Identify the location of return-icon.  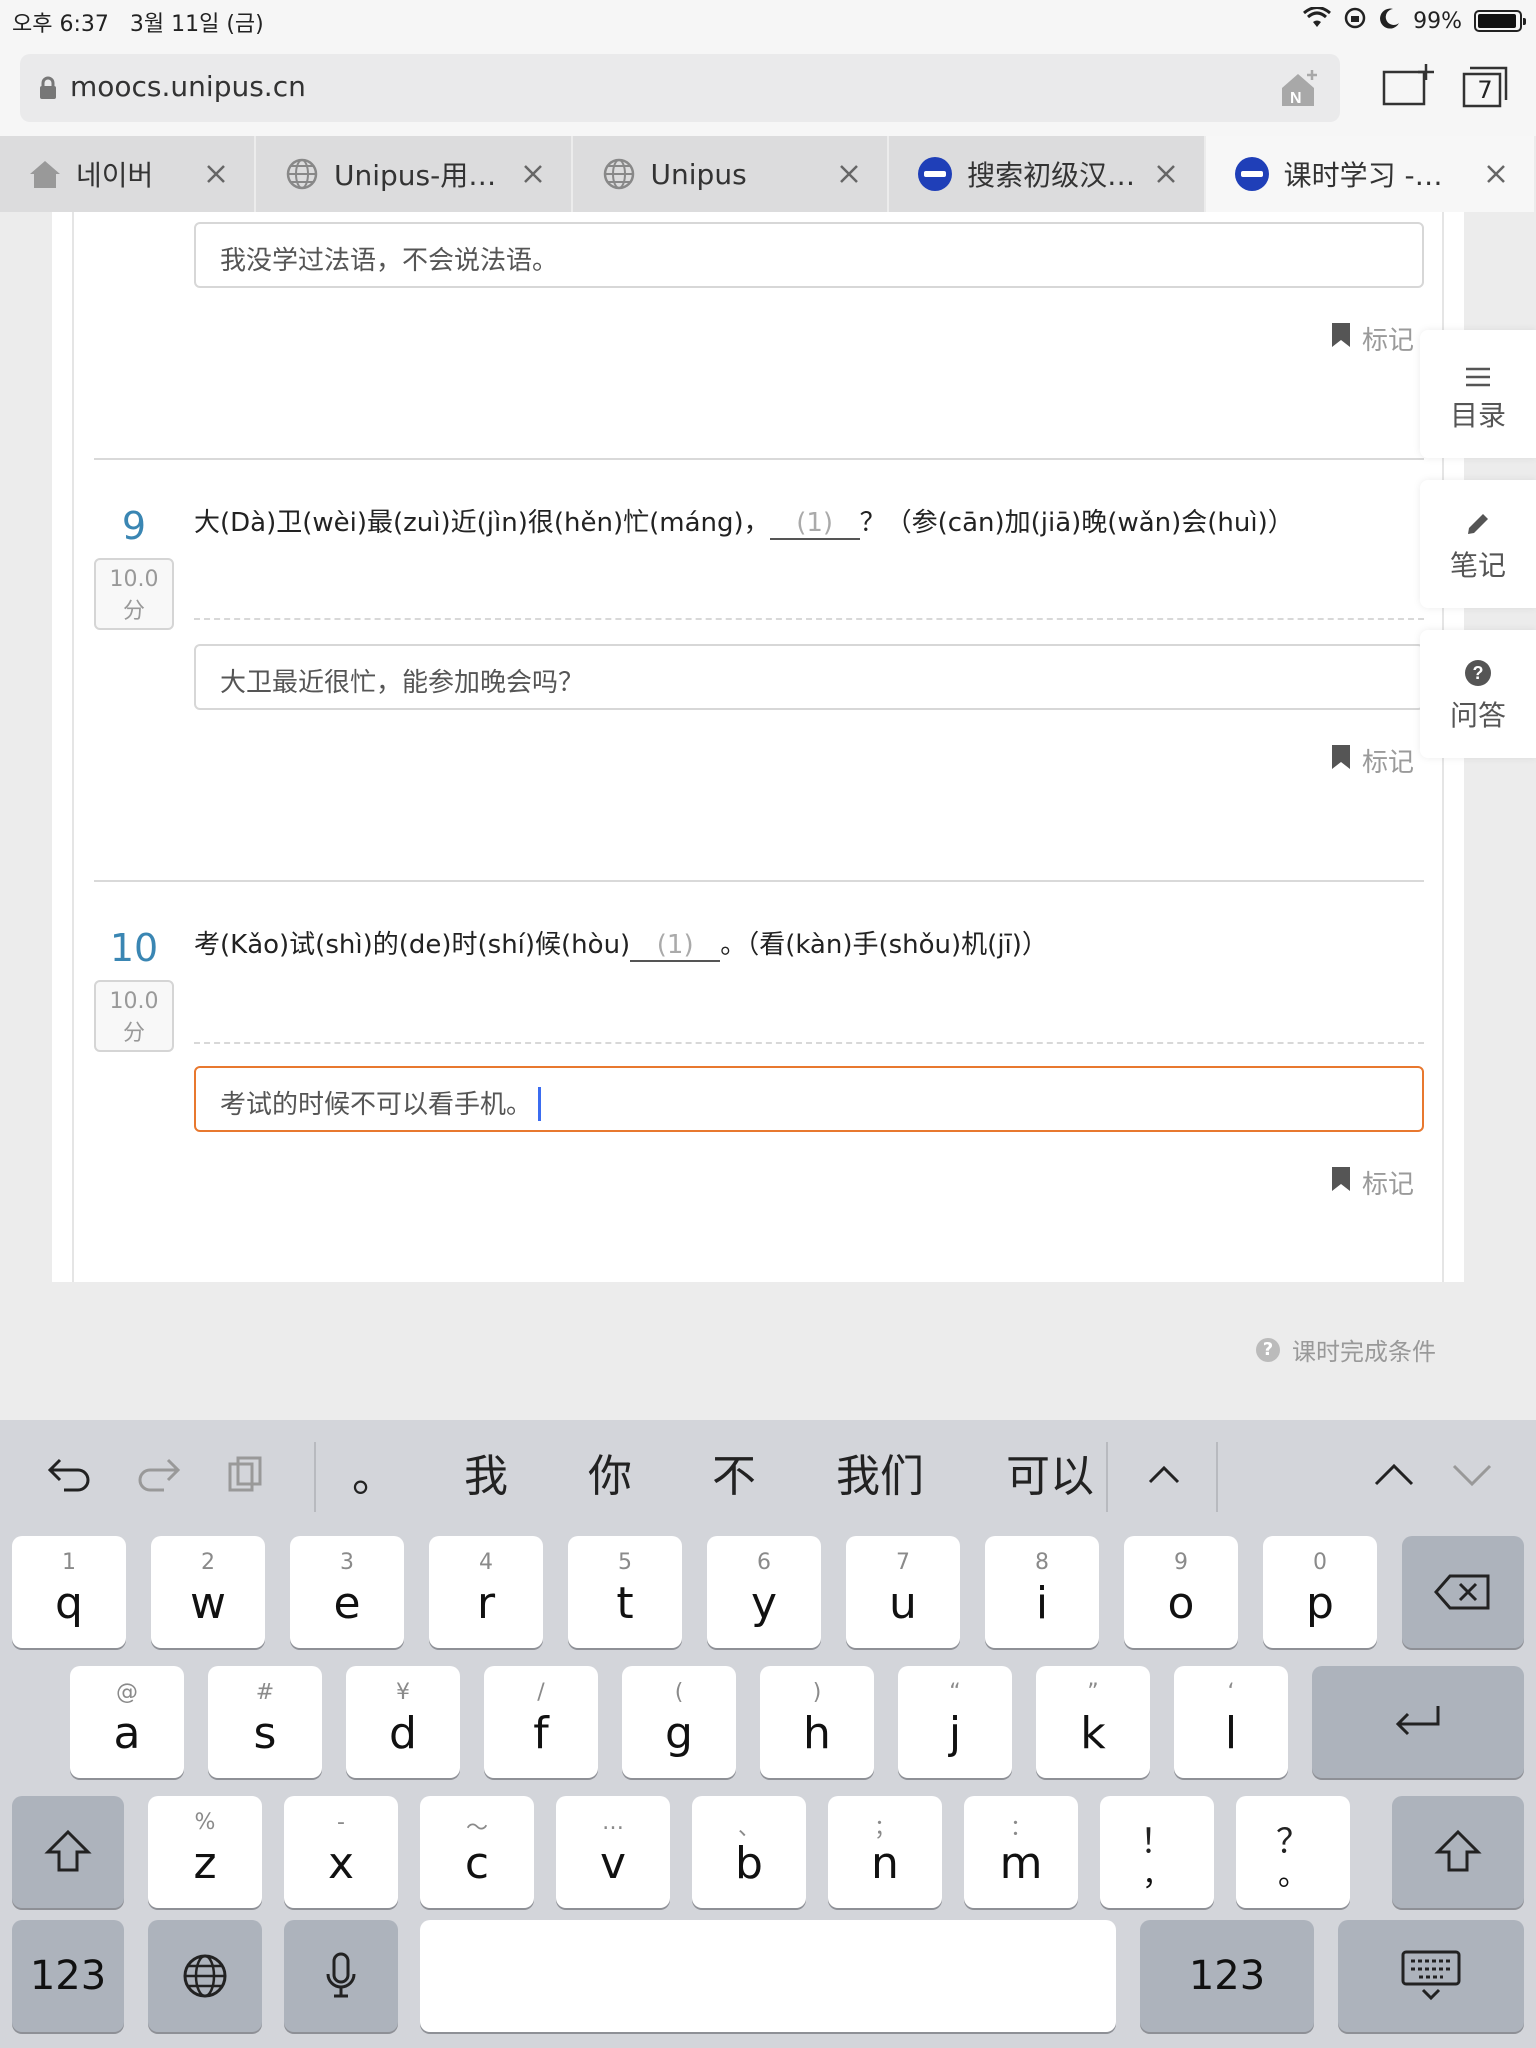
(1418, 1722).